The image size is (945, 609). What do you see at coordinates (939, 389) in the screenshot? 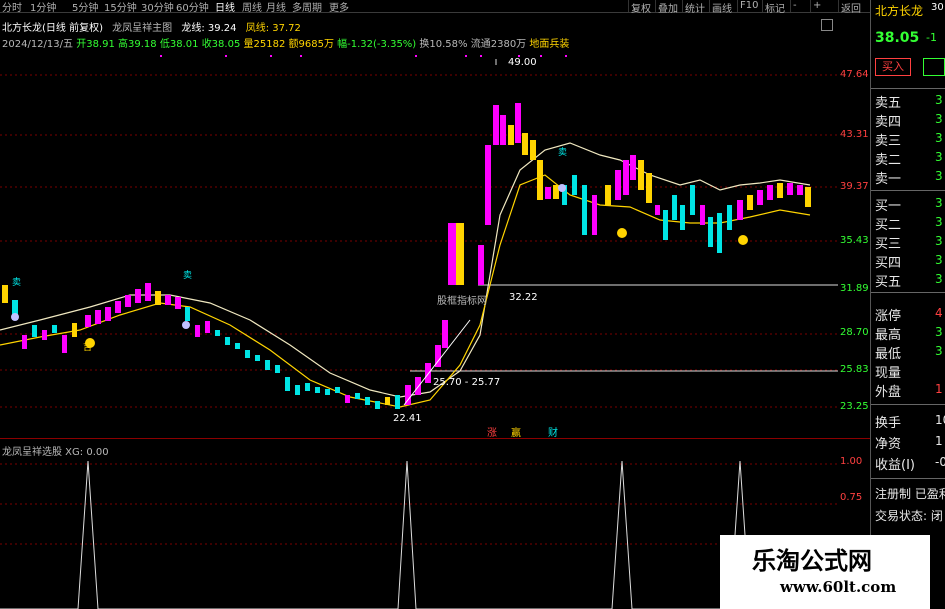
I see `stat-outer-val: 1` at bounding box center [939, 389].